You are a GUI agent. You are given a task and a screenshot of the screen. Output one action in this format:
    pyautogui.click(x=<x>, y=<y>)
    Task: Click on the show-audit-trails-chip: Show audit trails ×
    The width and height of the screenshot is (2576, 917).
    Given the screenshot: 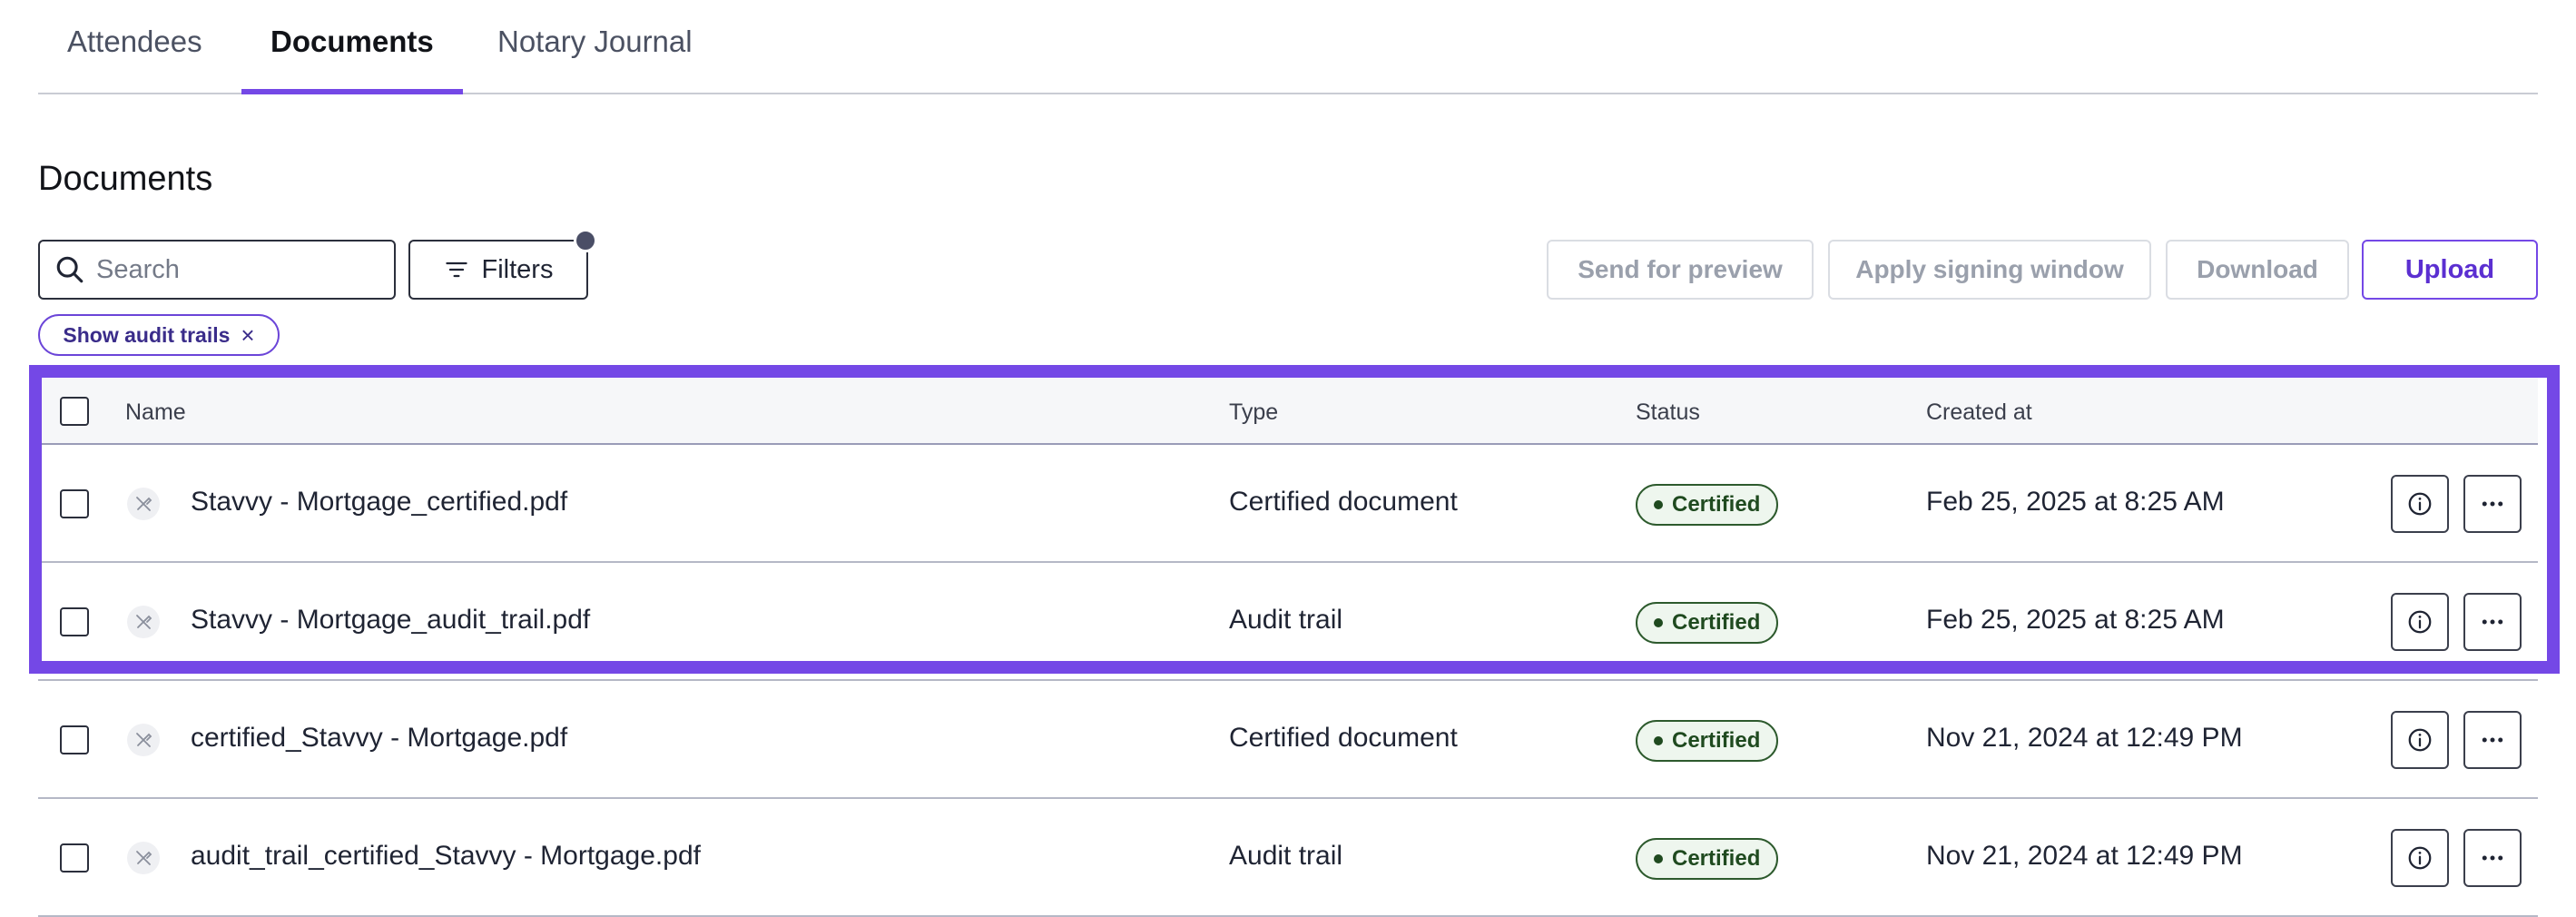 What is the action you would take?
    pyautogui.click(x=159, y=335)
    